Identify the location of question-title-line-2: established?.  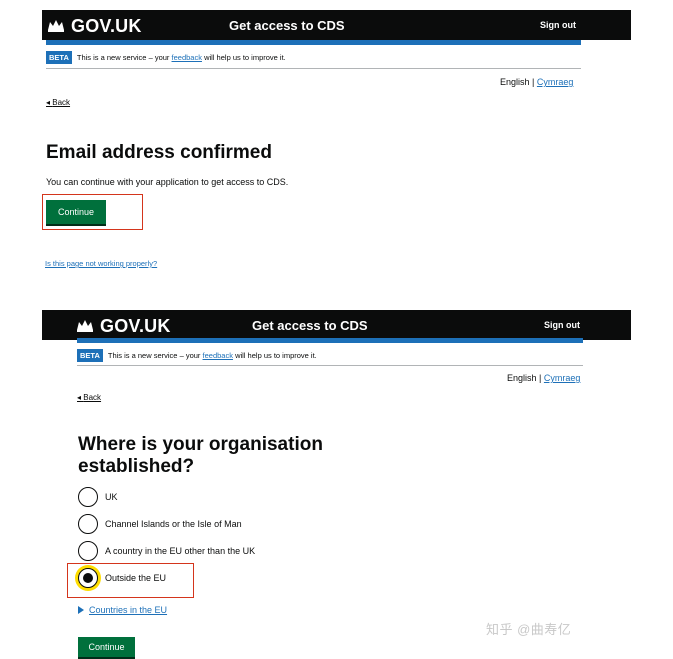
(136, 466).